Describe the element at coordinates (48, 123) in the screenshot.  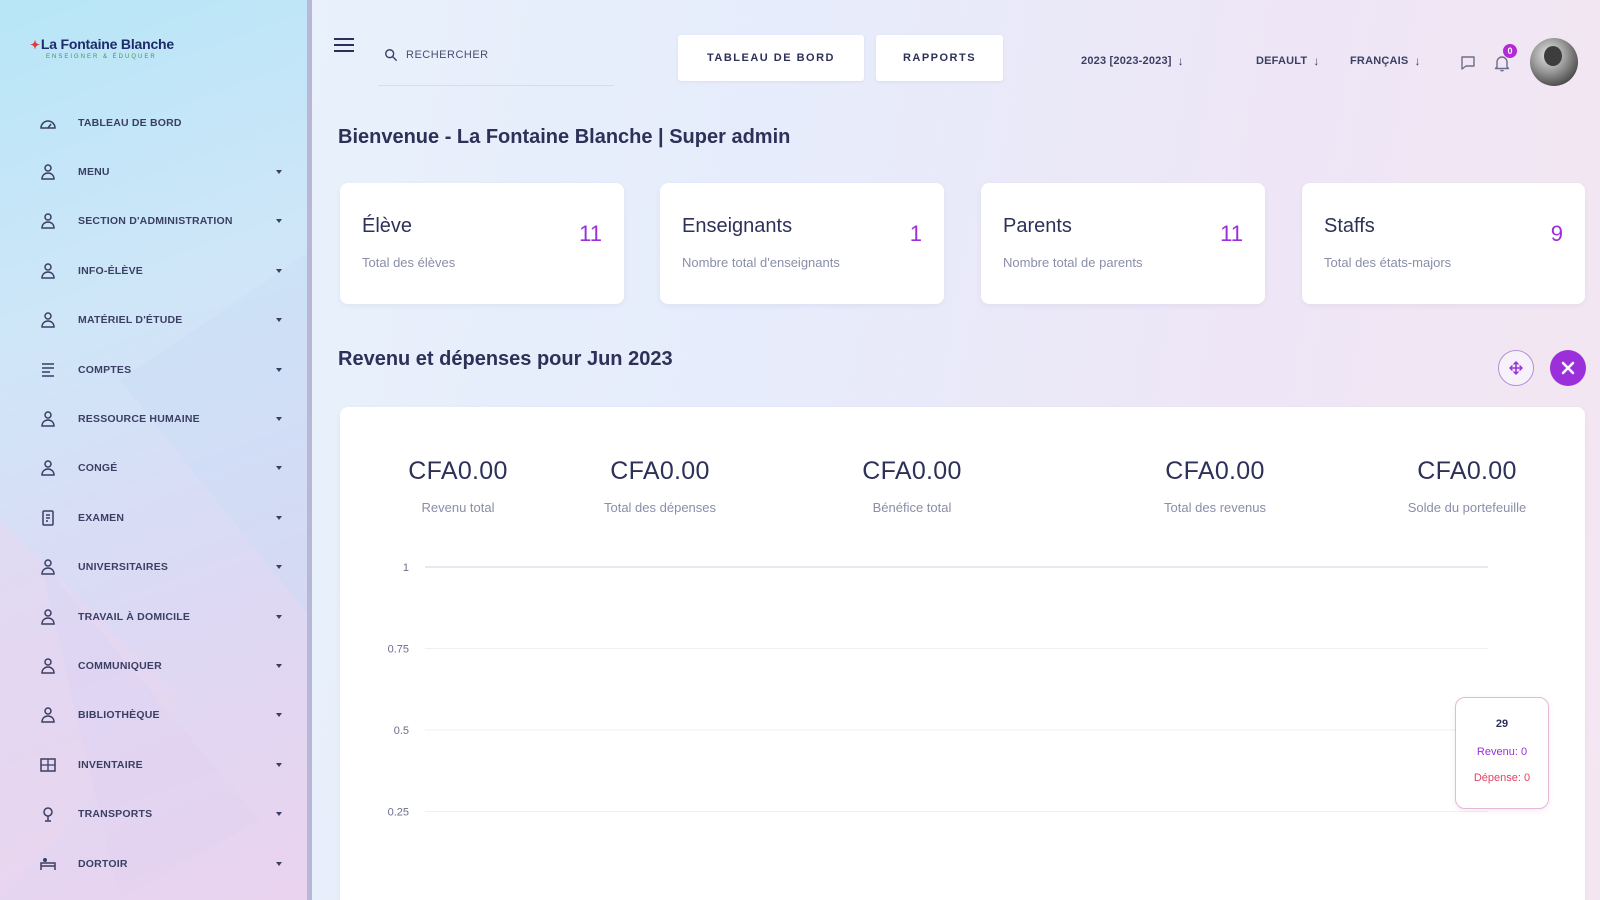
I see `dashboard-icon` at that location.